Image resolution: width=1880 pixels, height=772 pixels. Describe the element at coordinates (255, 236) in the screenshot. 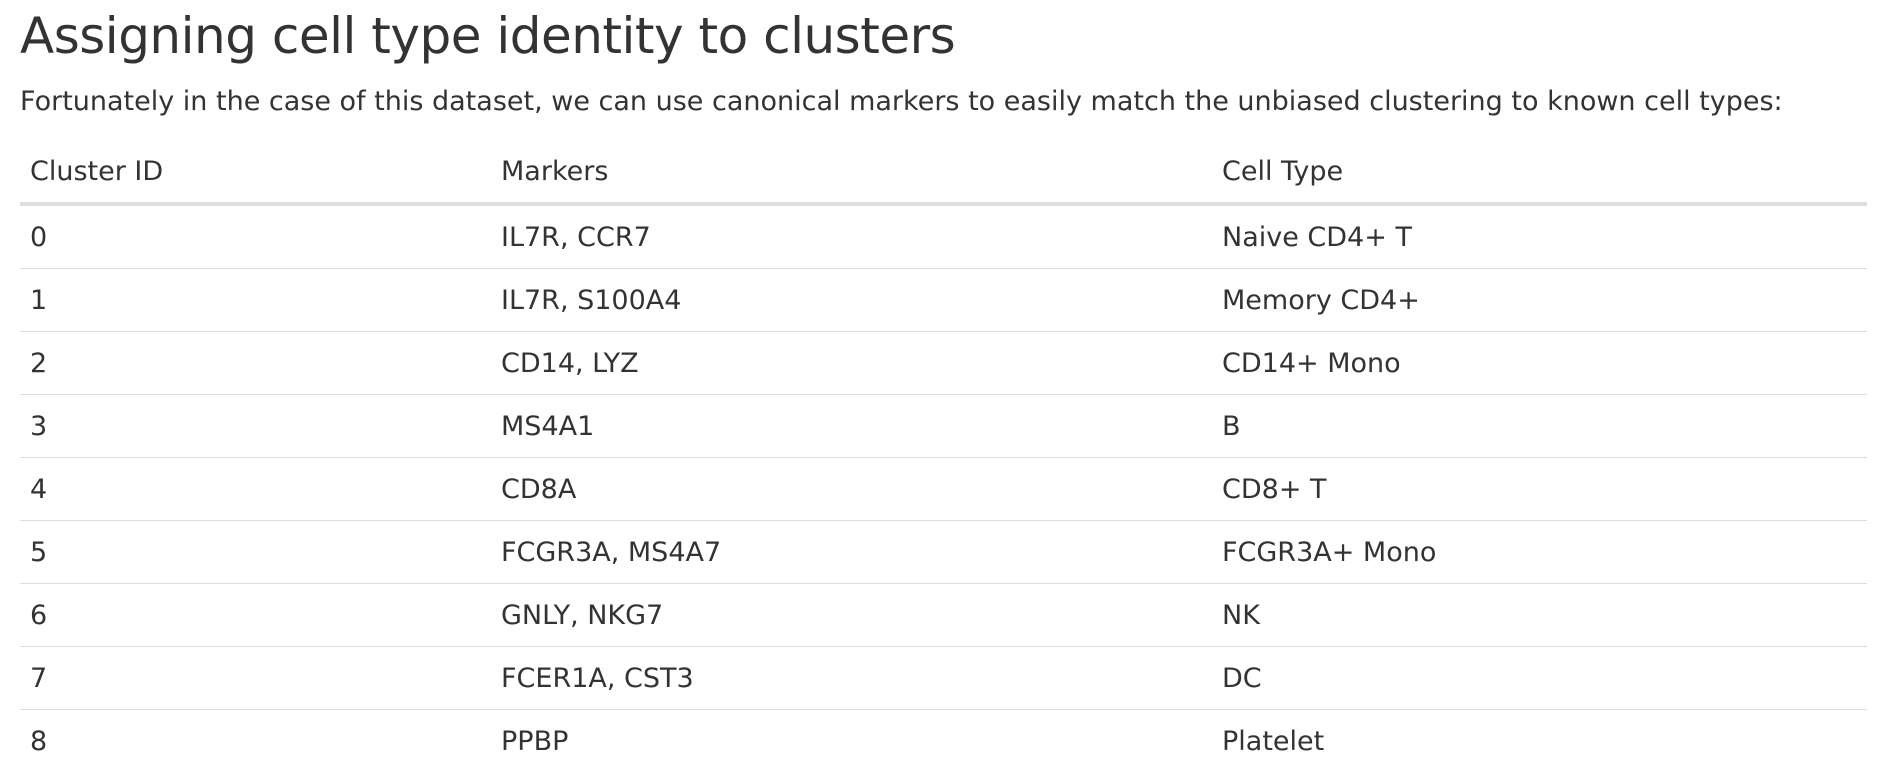

I see `cluster-id-cell: 0` at that location.